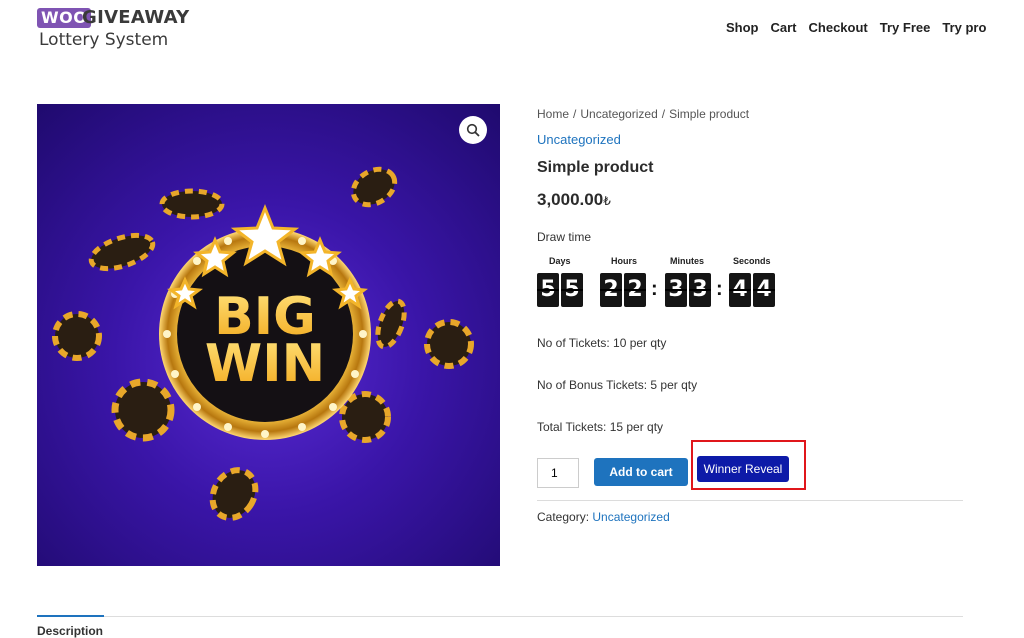 Image resolution: width=1024 pixels, height=638 pixels. Describe the element at coordinates (560, 261) in the screenshot. I see `countdown-days-label: Days` at that location.